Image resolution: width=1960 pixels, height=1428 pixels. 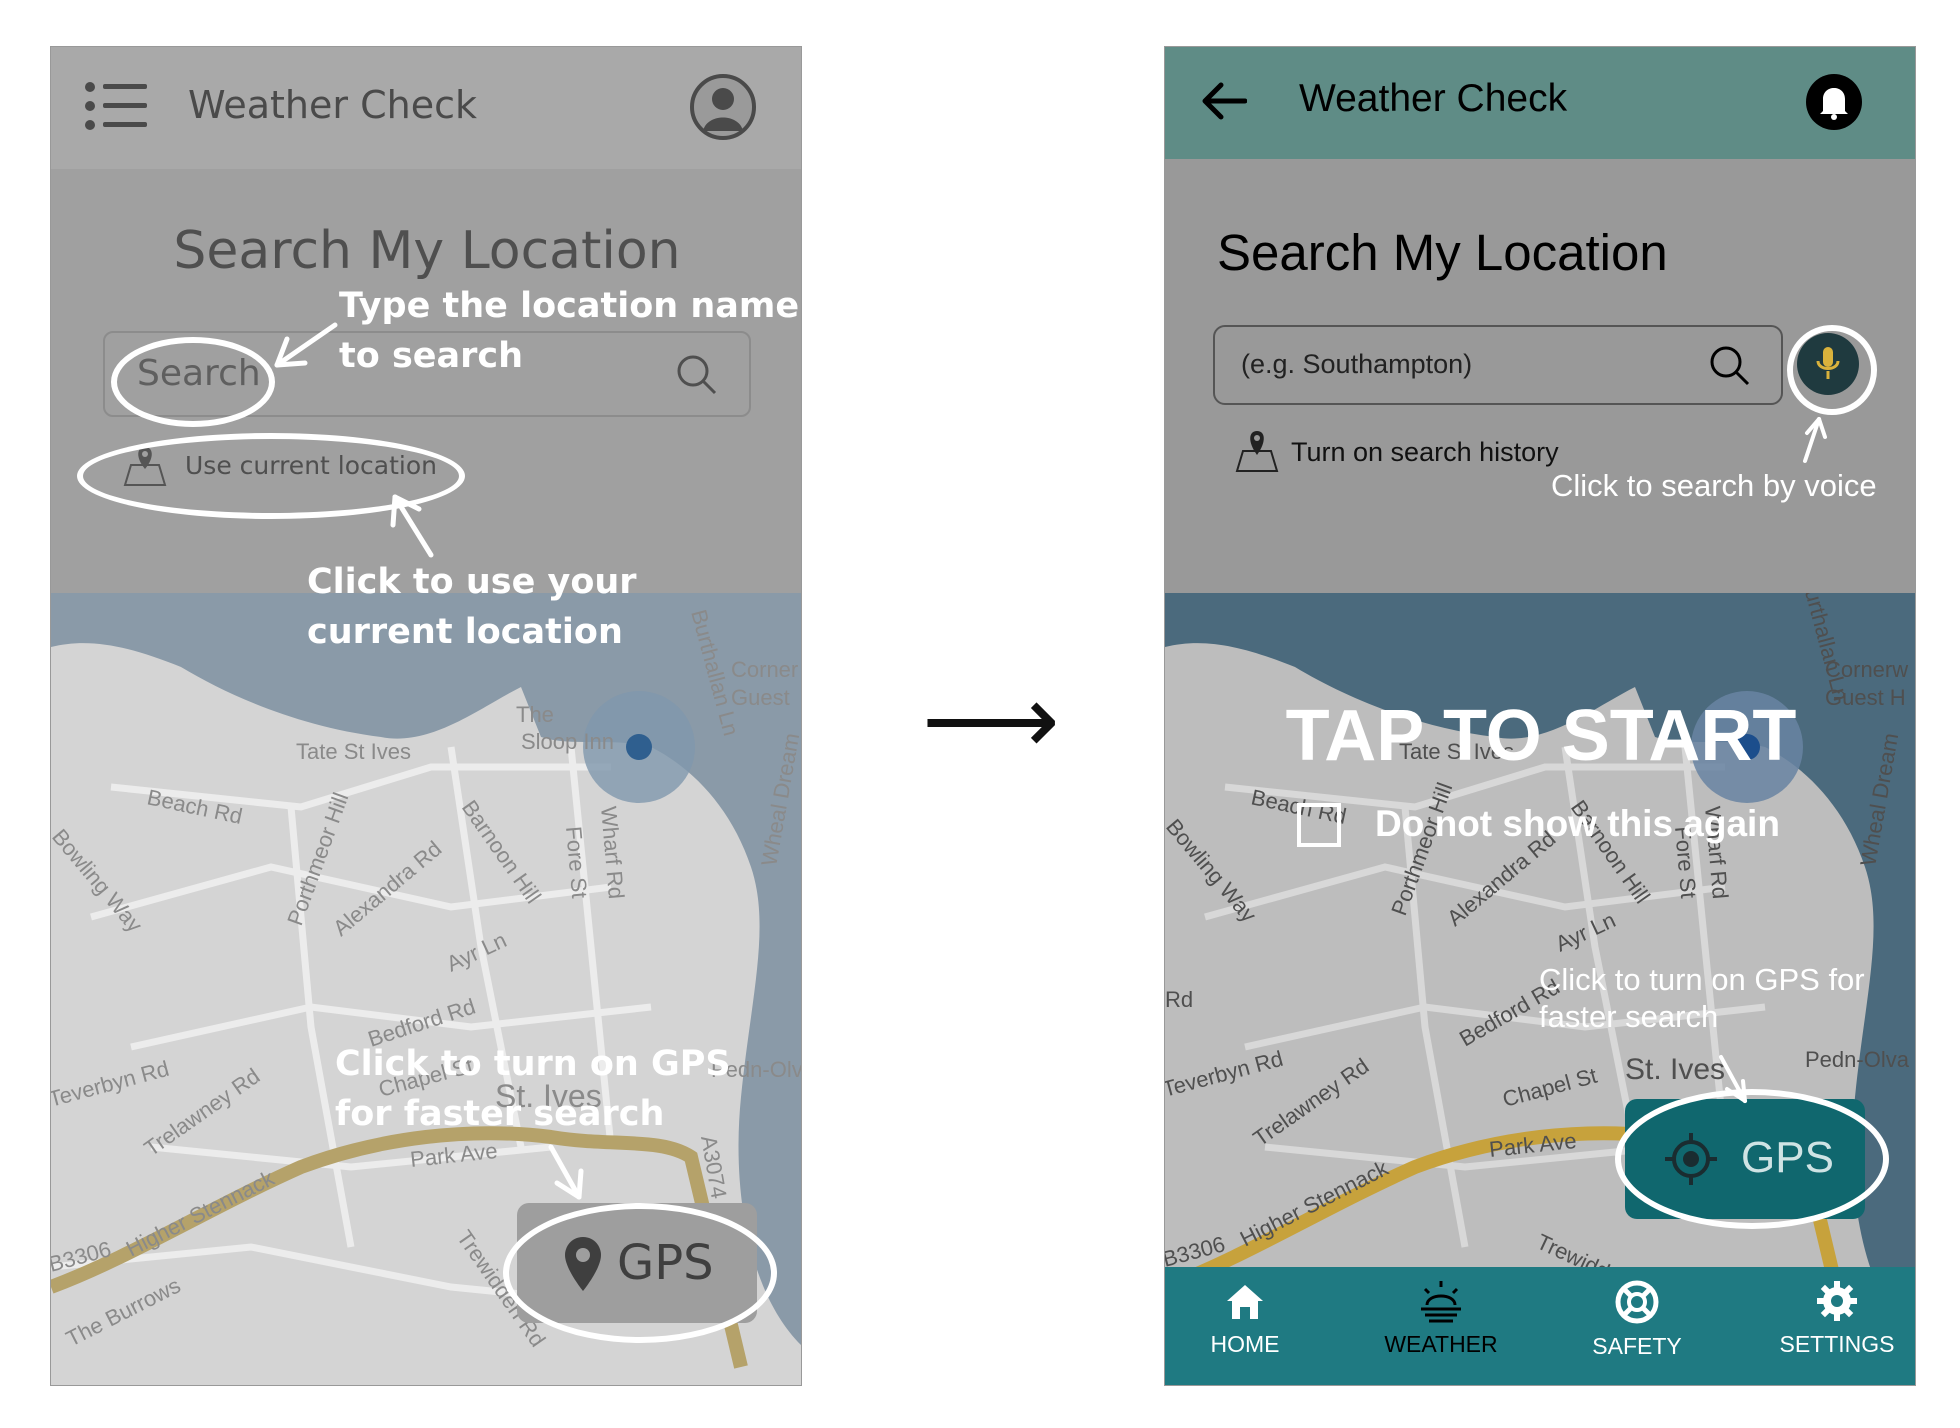 What do you see at coordinates (472, 607) in the screenshot?
I see `annotation-use-current: Click to use your current location` at bounding box center [472, 607].